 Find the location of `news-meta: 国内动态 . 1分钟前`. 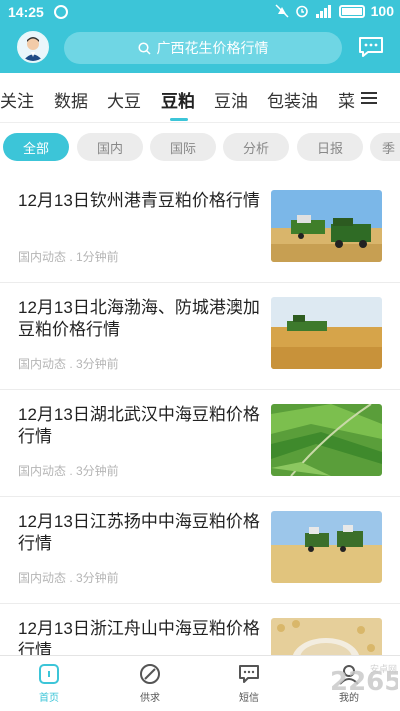

news-meta: 国内动态 . 1分钟前 is located at coordinates (68, 257).